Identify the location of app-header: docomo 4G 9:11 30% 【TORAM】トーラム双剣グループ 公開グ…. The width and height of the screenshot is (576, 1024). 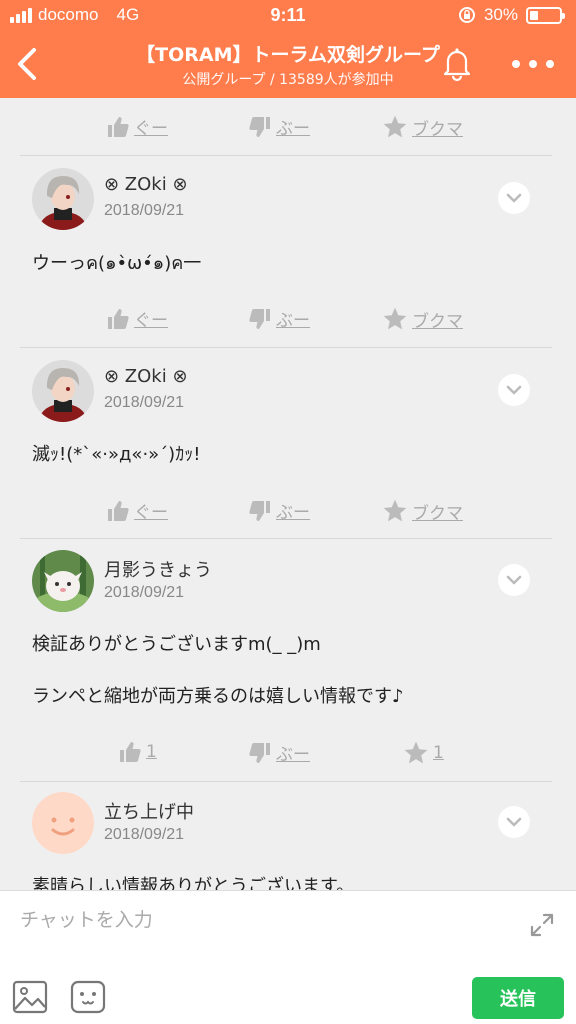
(288, 49).